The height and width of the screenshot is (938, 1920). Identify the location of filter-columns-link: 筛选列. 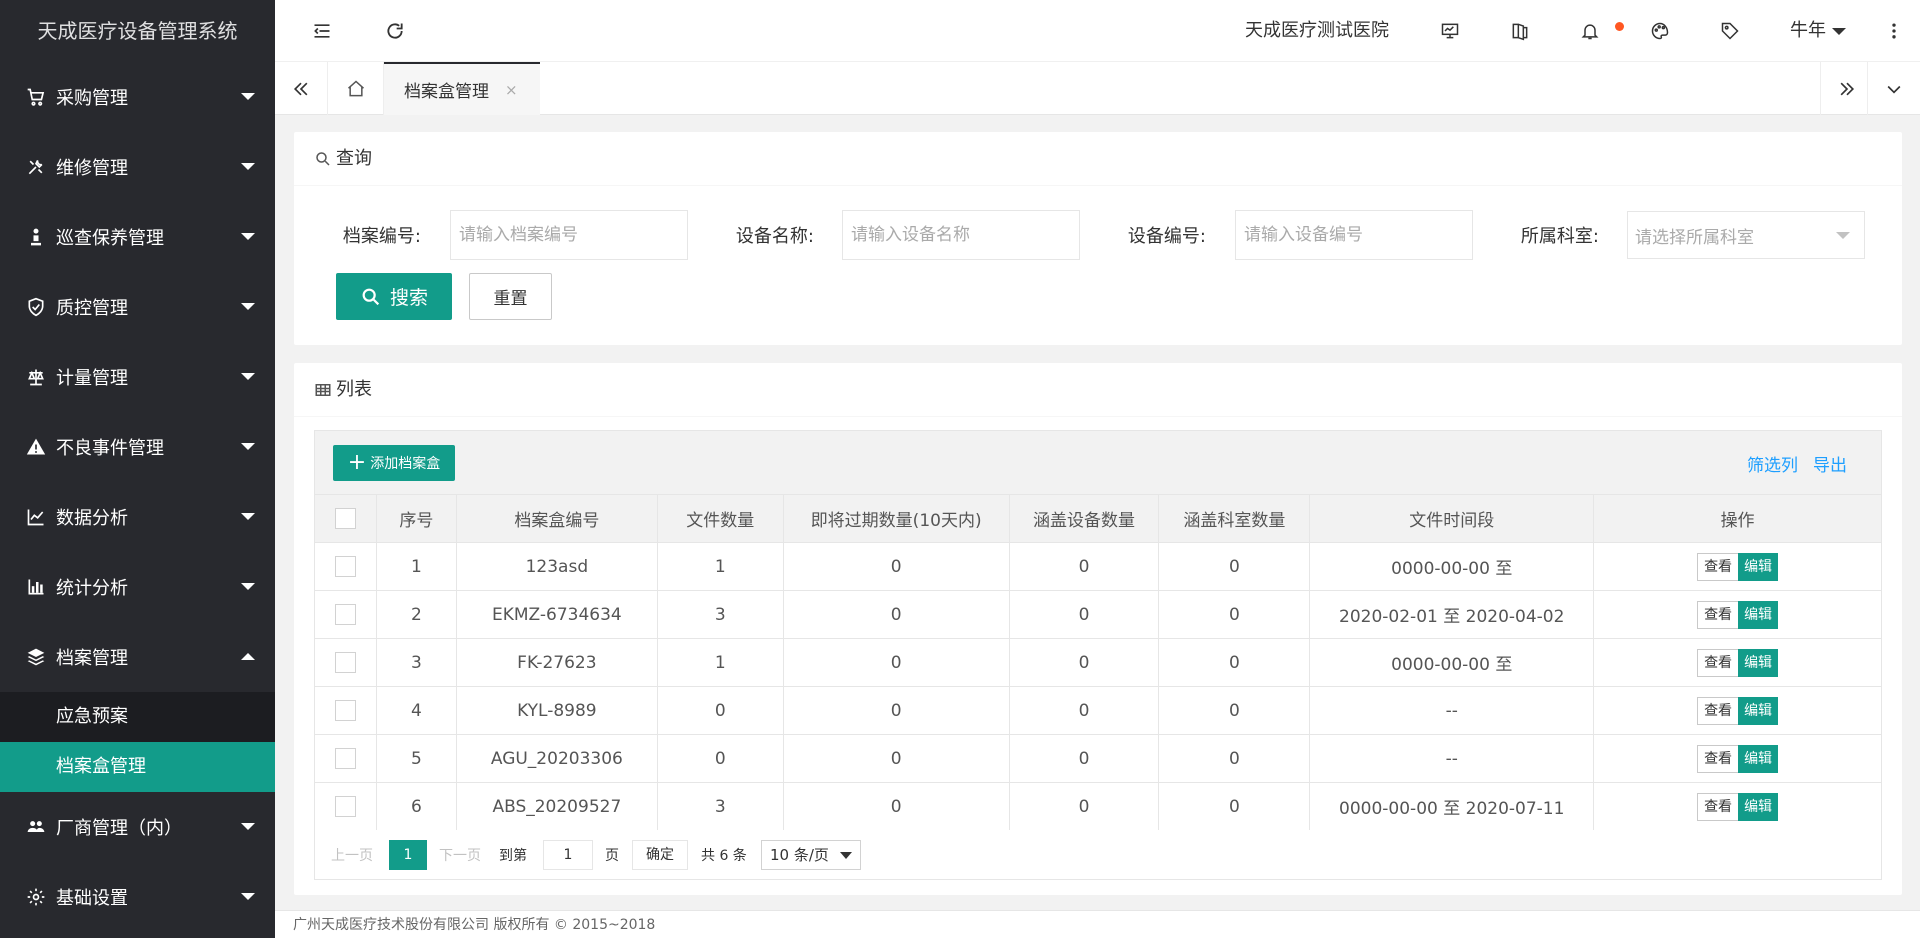
(1772, 463).